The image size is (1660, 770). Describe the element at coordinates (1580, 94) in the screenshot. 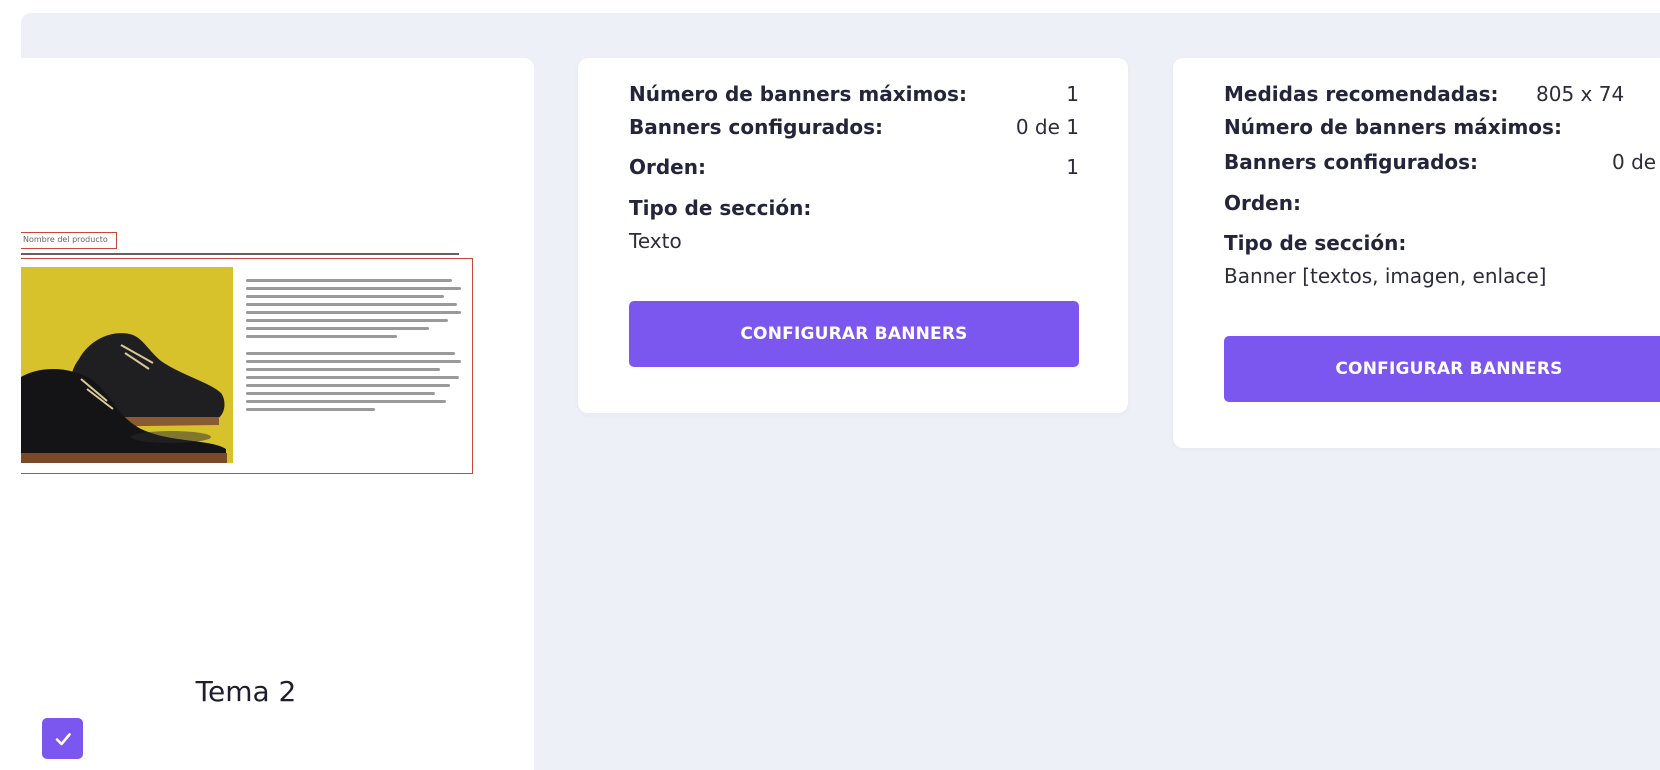

I see `recommended-sizes-value: 805 x 74` at that location.